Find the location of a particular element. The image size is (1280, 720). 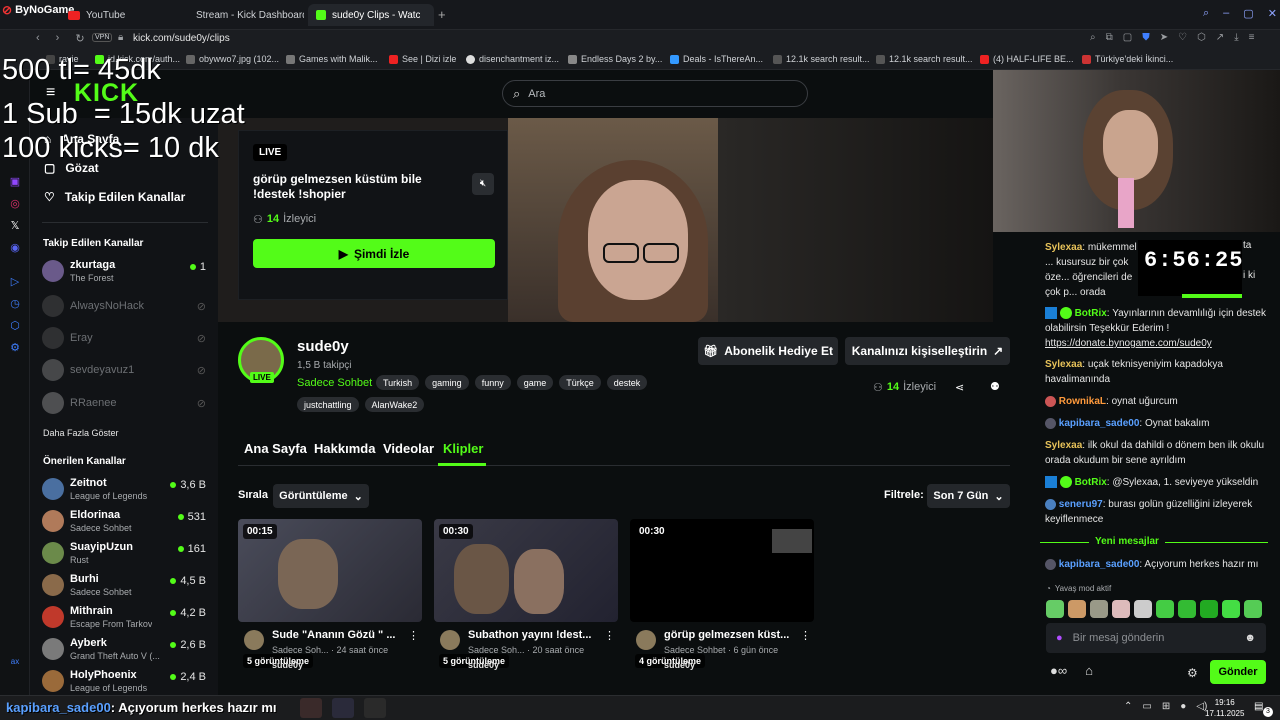

tag: justchattling is located at coordinates (328, 404).